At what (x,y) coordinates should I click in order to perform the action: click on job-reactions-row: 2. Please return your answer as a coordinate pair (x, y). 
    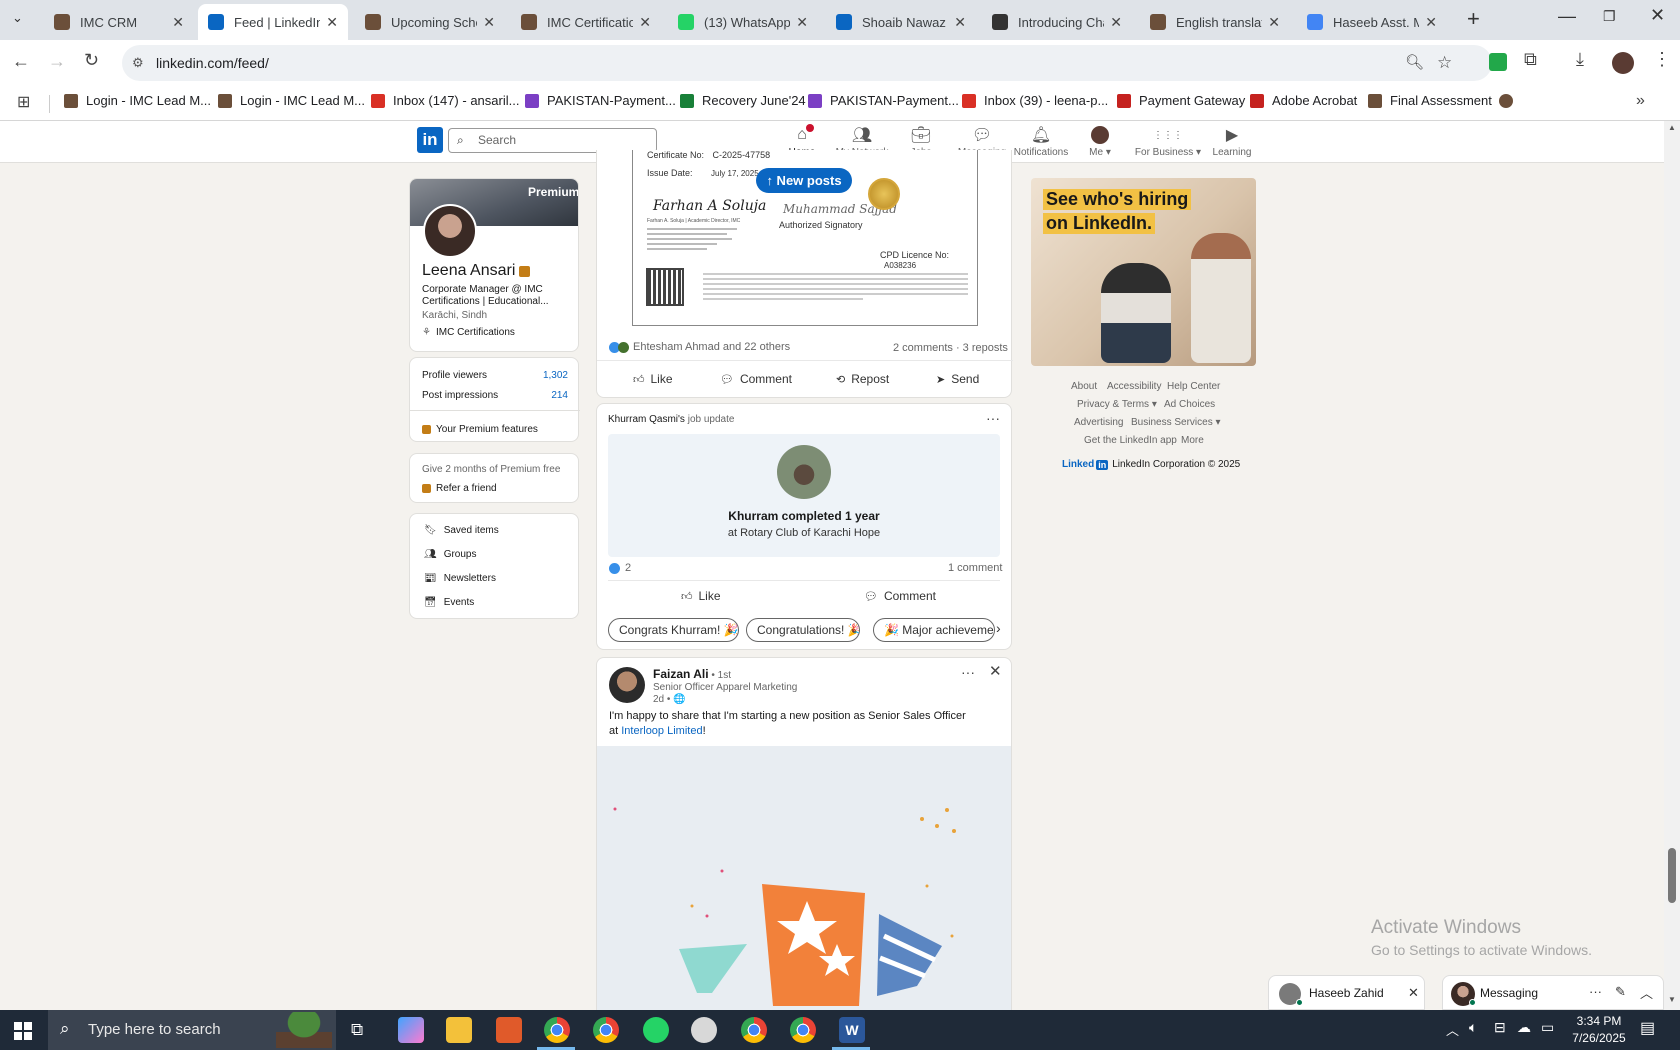
    Looking at the image, I should click on (620, 568).